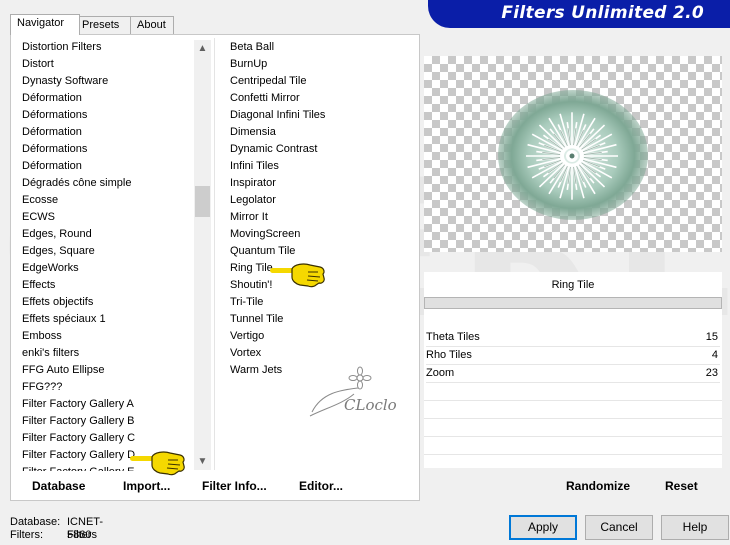  Describe the element at coordinates (102, 268) in the screenshot. I see `category-item: EdgeWorks` at that location.